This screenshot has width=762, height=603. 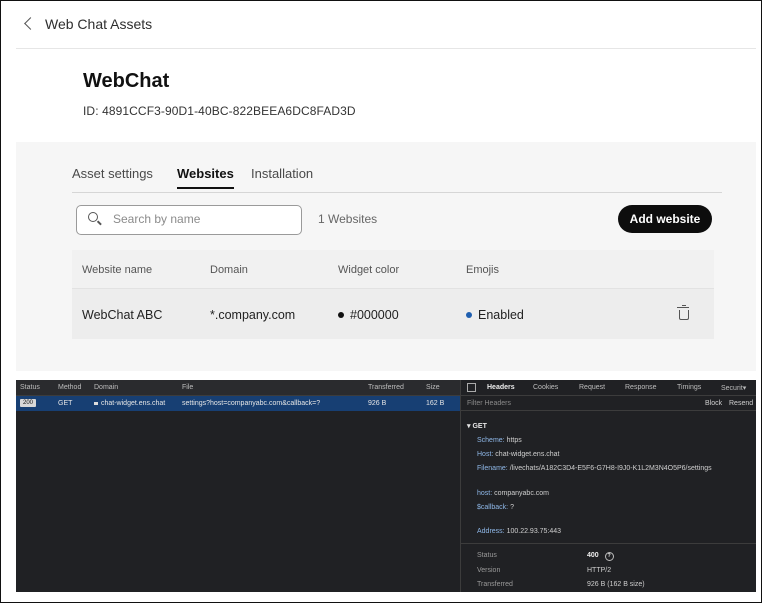 What do you see at coordinates (28, 403) in the screenshot?
I see `status-badge: 200` at bounding box center [28, 403].